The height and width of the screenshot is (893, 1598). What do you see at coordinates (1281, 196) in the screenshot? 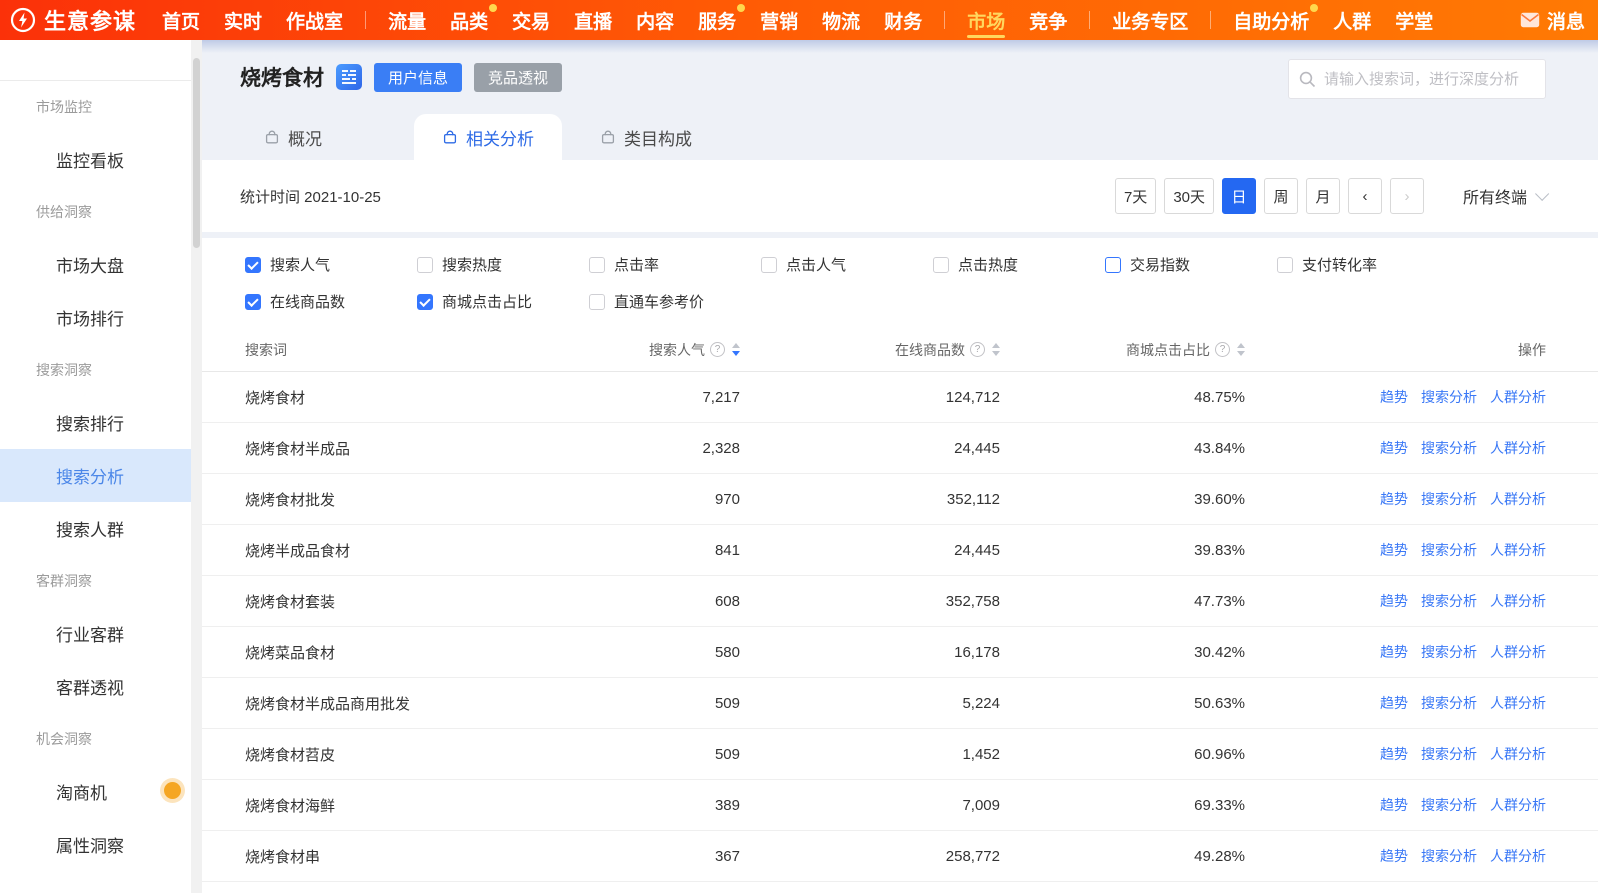
I see `period-button-周: 周` at bounding box center [1281, 196].